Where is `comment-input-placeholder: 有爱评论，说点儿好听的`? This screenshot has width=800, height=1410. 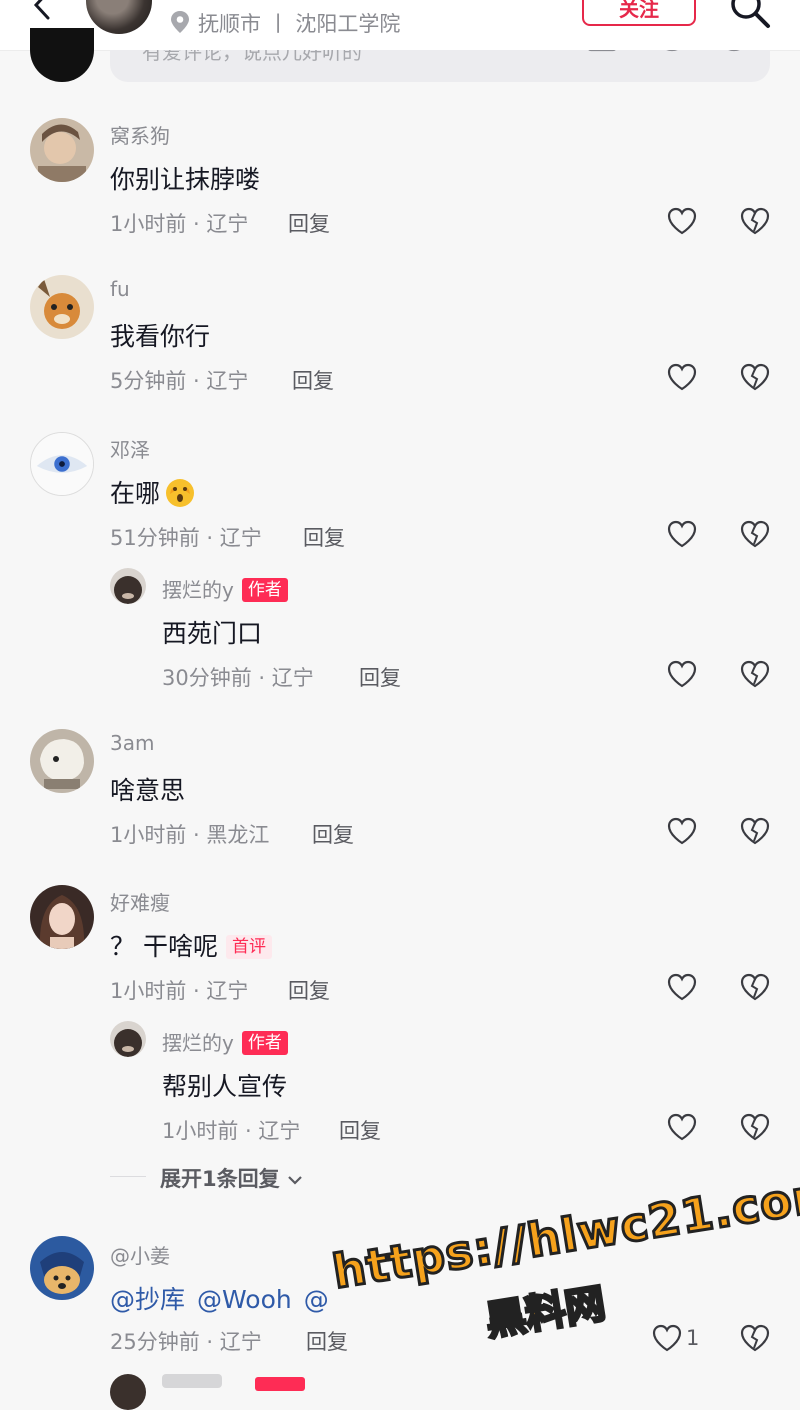
comment-input-placeholder: 有爱评论，说点儿好听的 is located at coordinates (252, 57).